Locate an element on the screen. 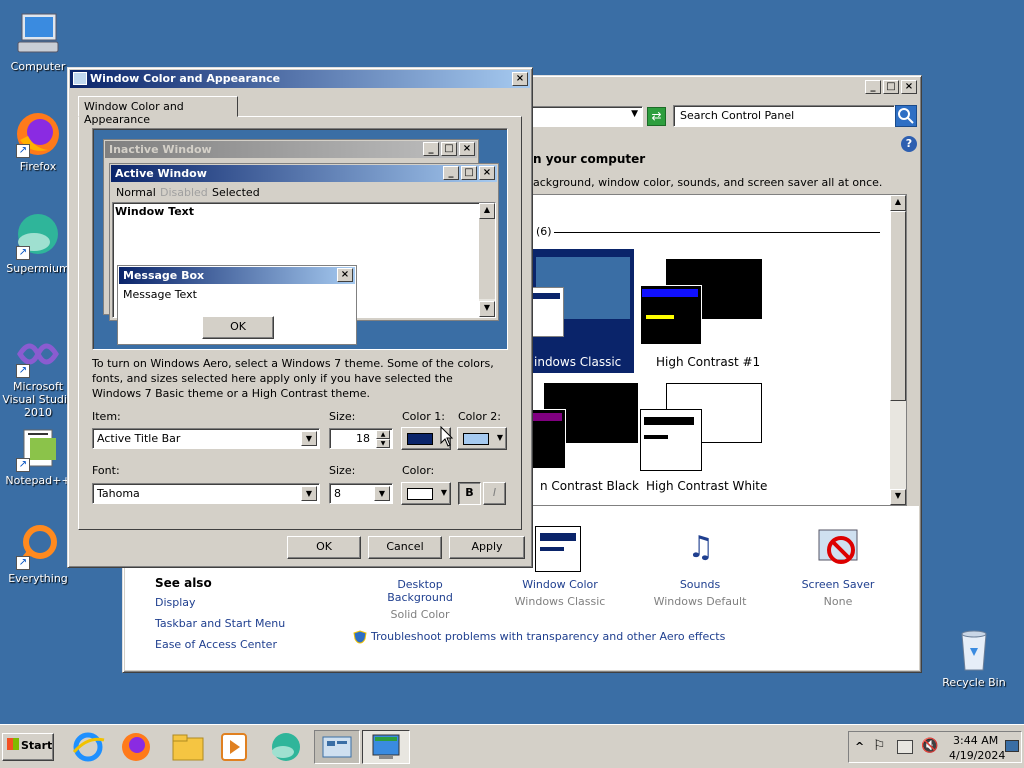 This screenshot has height=768, width=1024. supermium-icon: ↗ is located at coordinates (38, 236).